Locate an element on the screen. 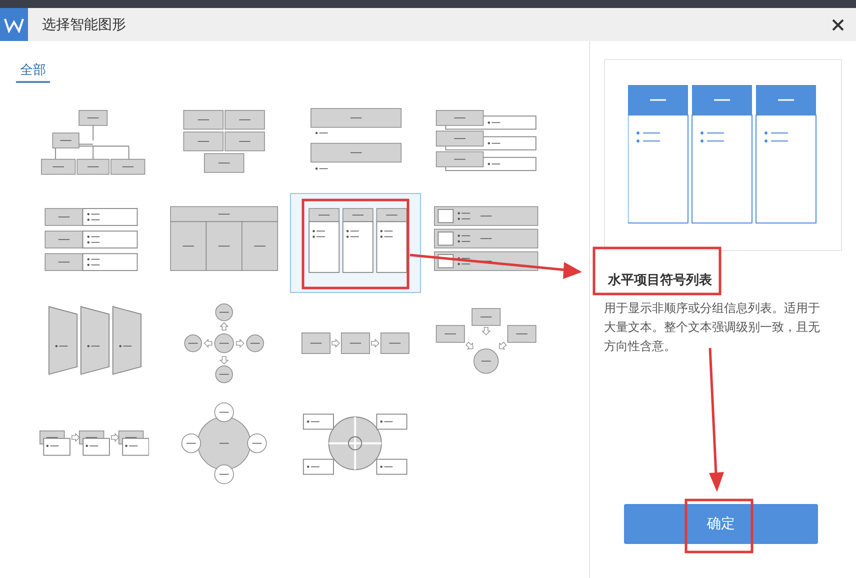  highlight-frame is located at coordinates (719, 526).